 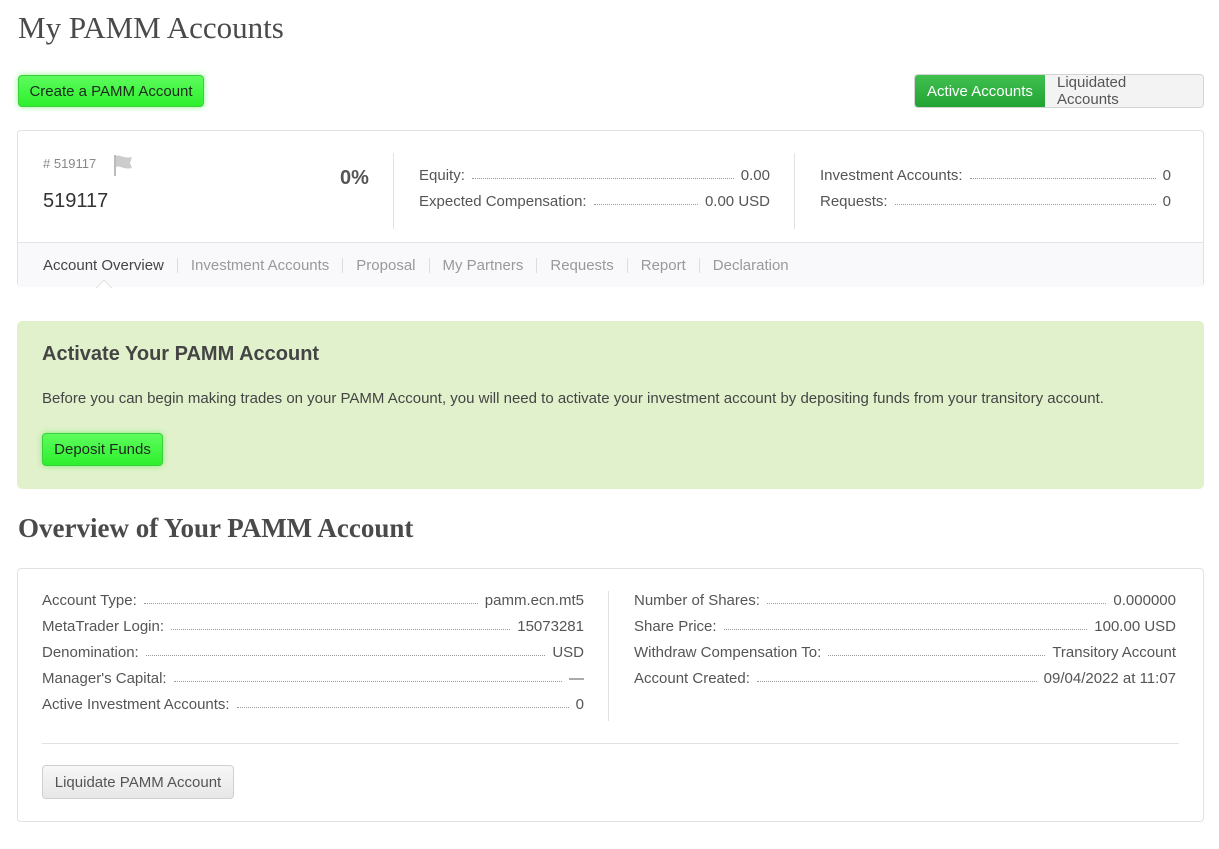 I want to click on alert-title: Activate Your PAMM Account, so click(x=181, y=354).